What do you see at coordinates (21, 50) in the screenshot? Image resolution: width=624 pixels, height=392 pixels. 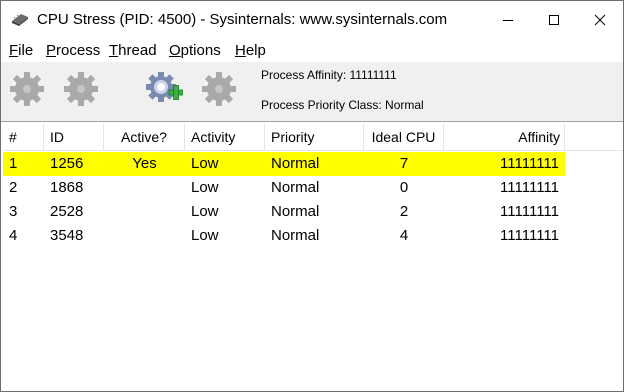 I see `menu-file: File` at bounding box center [21, 50].